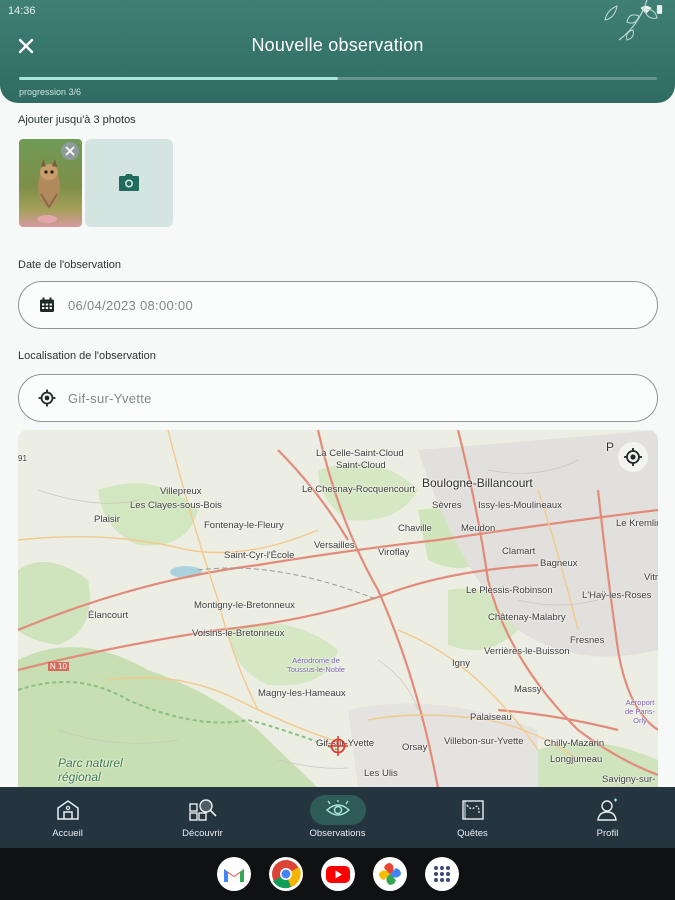  Describe the element at coordinates (107, 519) in the screenshot. I see `map-place-label: Plaisir` at that location.